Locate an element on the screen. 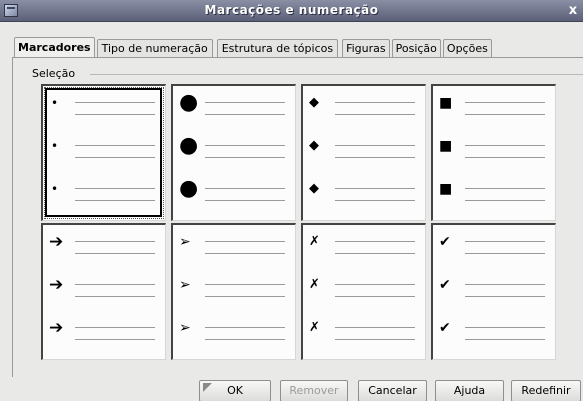 Image resolution: width=583 pixels, height=401 pixels. tab-opcoes: Opções is located at coordinates (467, 48).